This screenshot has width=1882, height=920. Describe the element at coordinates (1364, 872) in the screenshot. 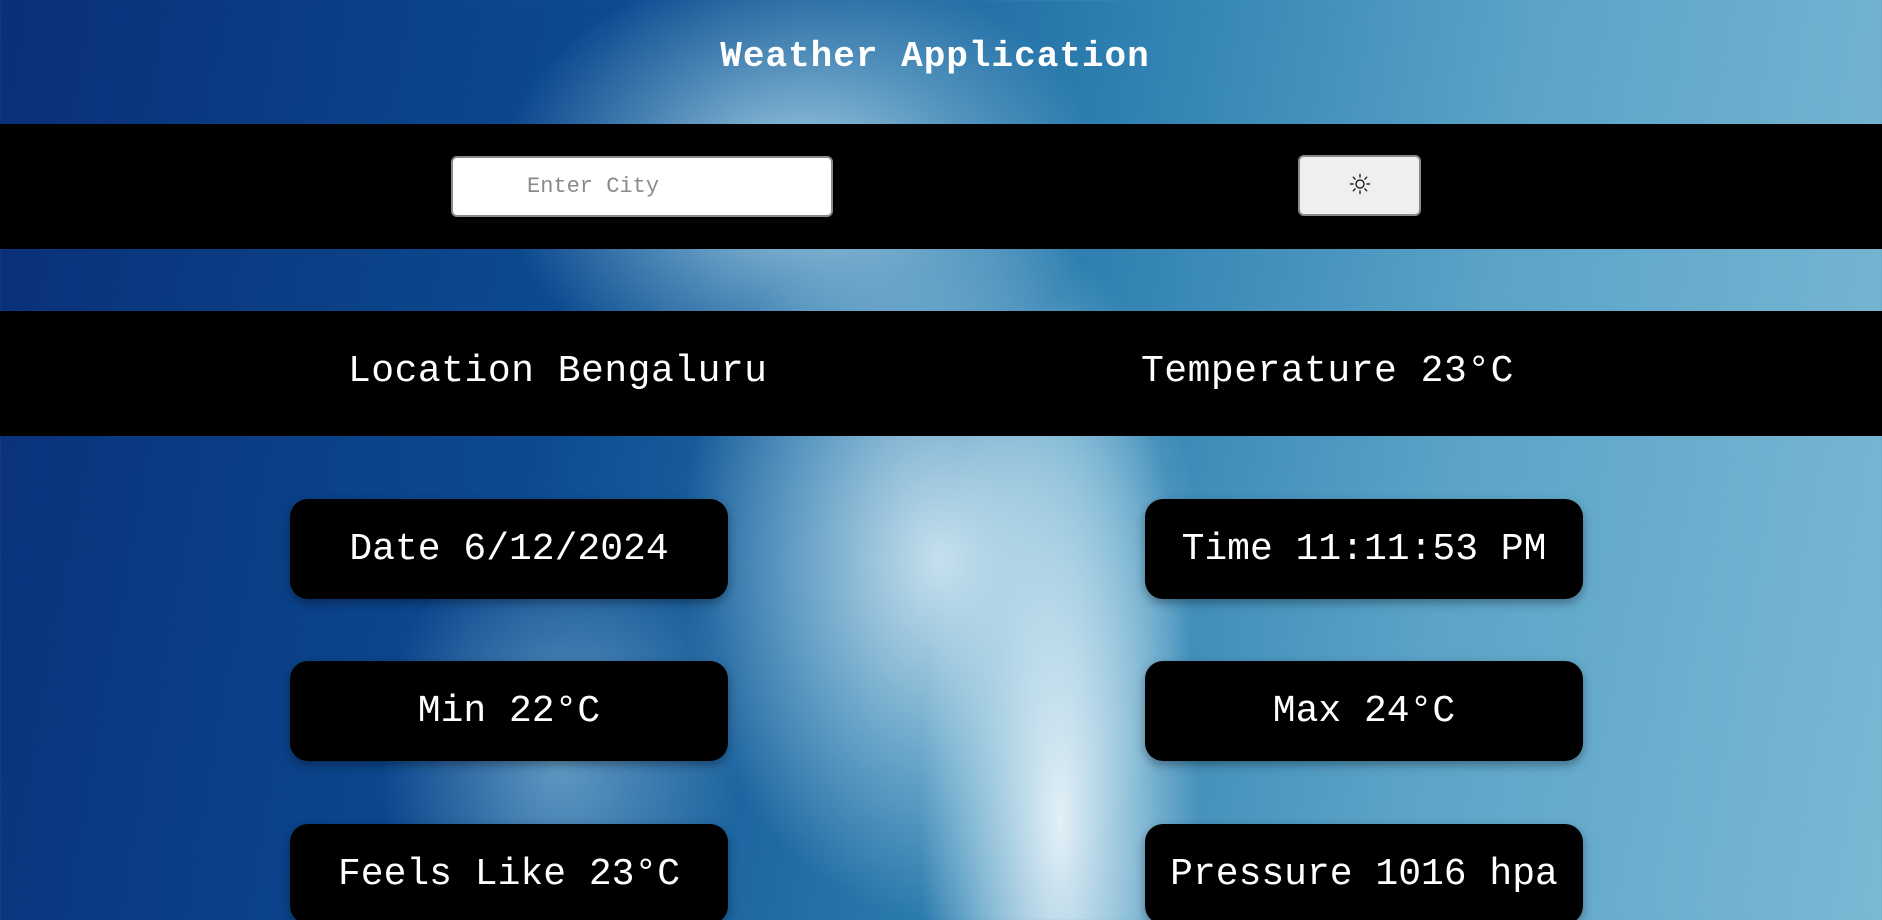

I see `pressure-card: Pressure 1016 hpa` at that location.